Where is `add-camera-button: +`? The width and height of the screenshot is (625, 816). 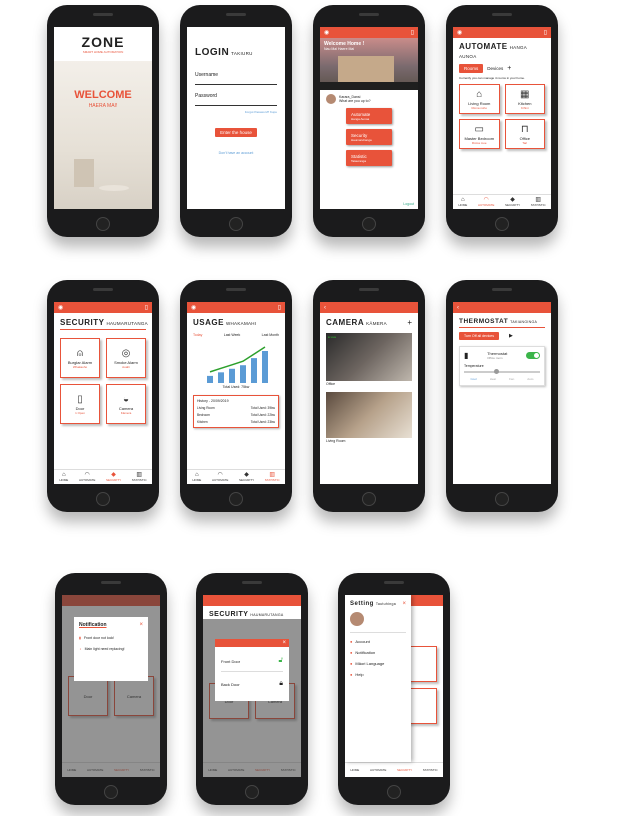
add-camera-button: + is located at coordinates (409, 322).